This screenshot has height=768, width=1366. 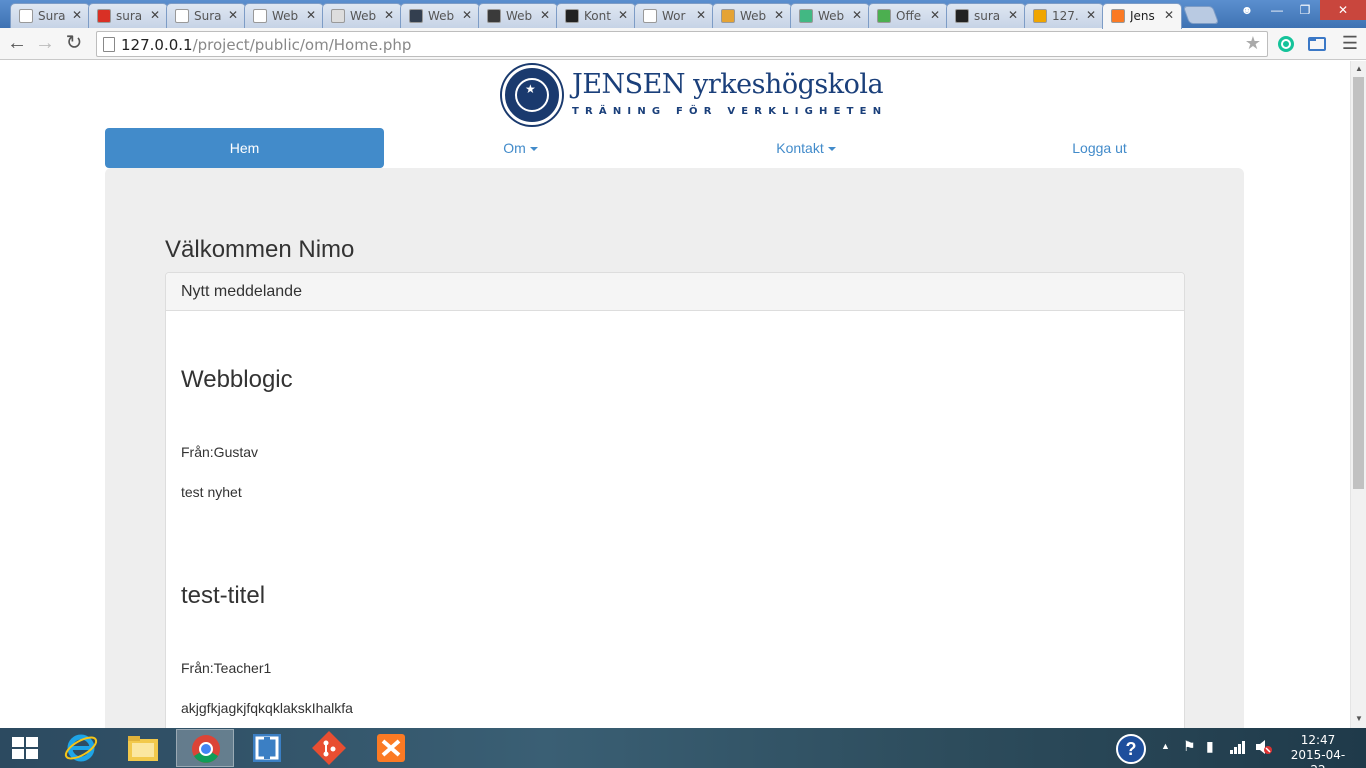 What do you see at coordinates (1318, 758) in the screenshot?
I see `clock-date: 2015-04-22` at bounding box center [1318, 758].